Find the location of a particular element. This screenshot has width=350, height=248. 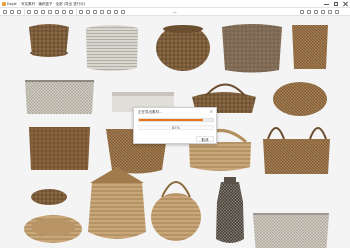

window-title: 写实素材 · 编织篮子 · 全部 (导出 进行中) is located at coordinates (53, 4).